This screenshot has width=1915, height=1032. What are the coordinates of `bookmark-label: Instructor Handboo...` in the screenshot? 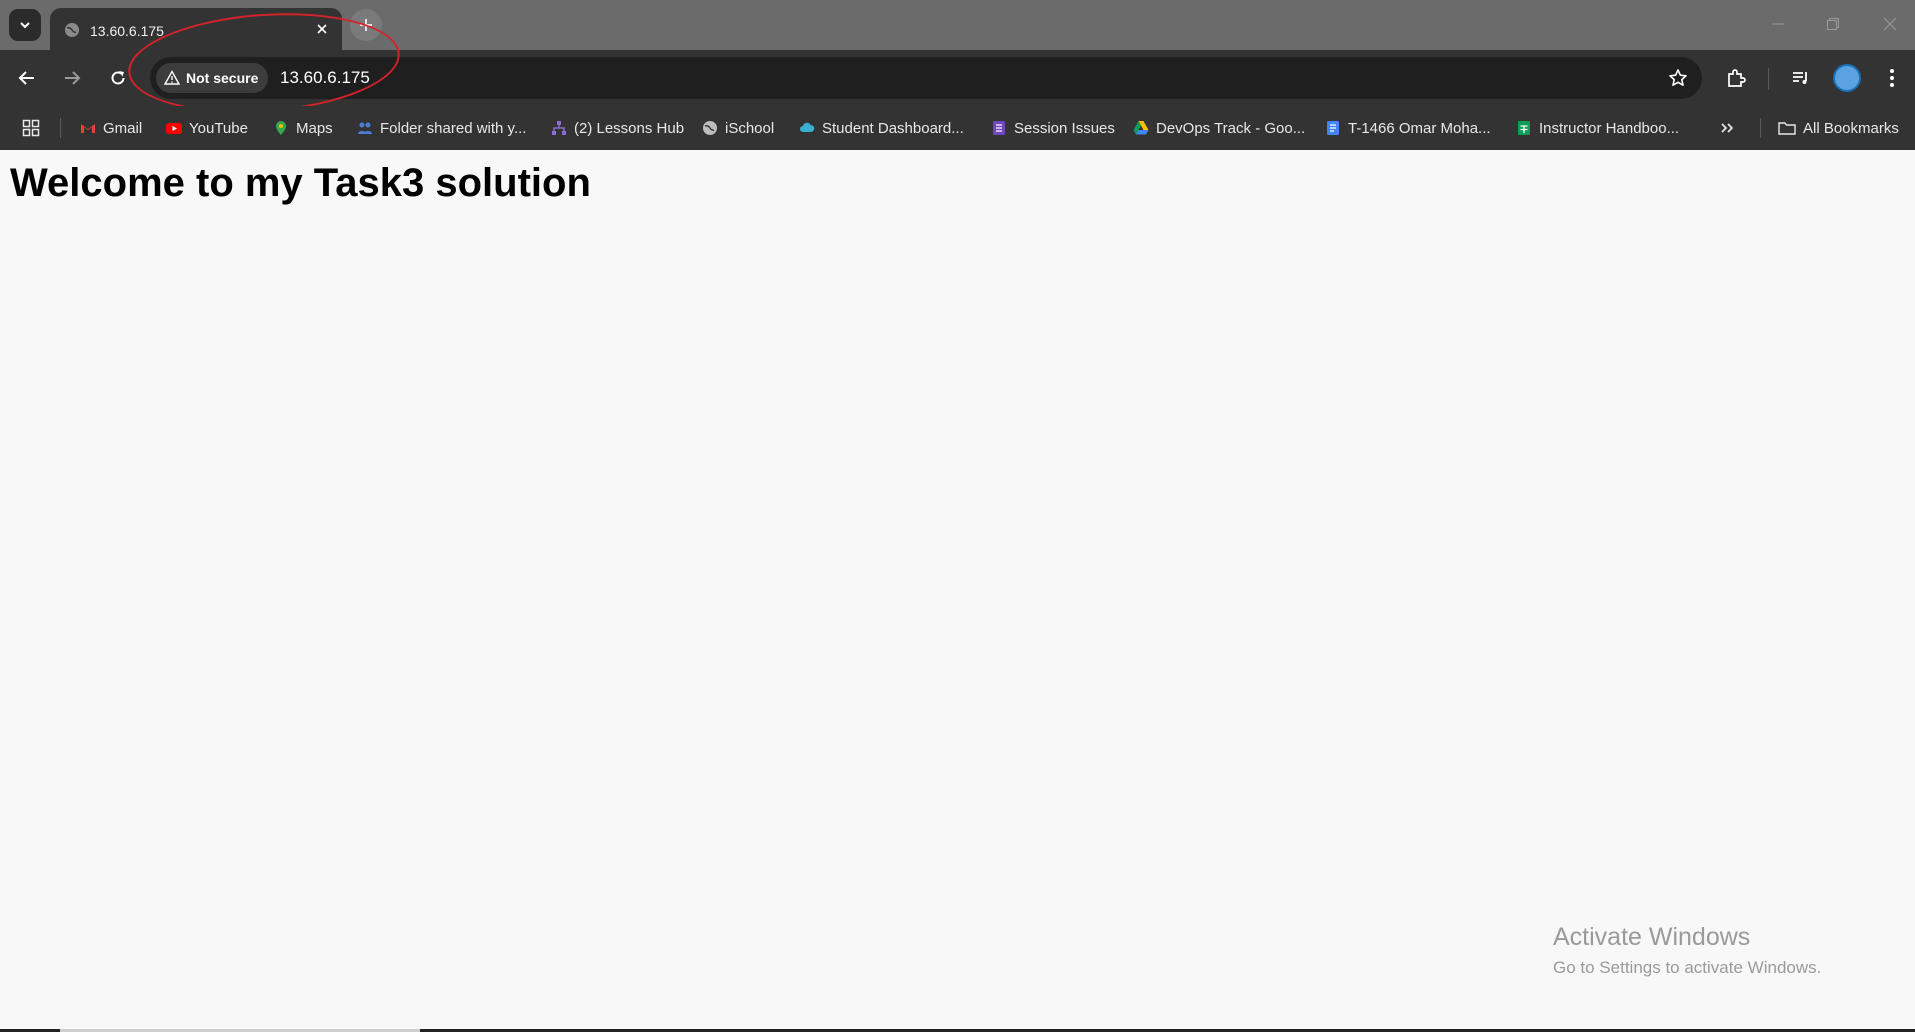 It's located at (1609, 128).